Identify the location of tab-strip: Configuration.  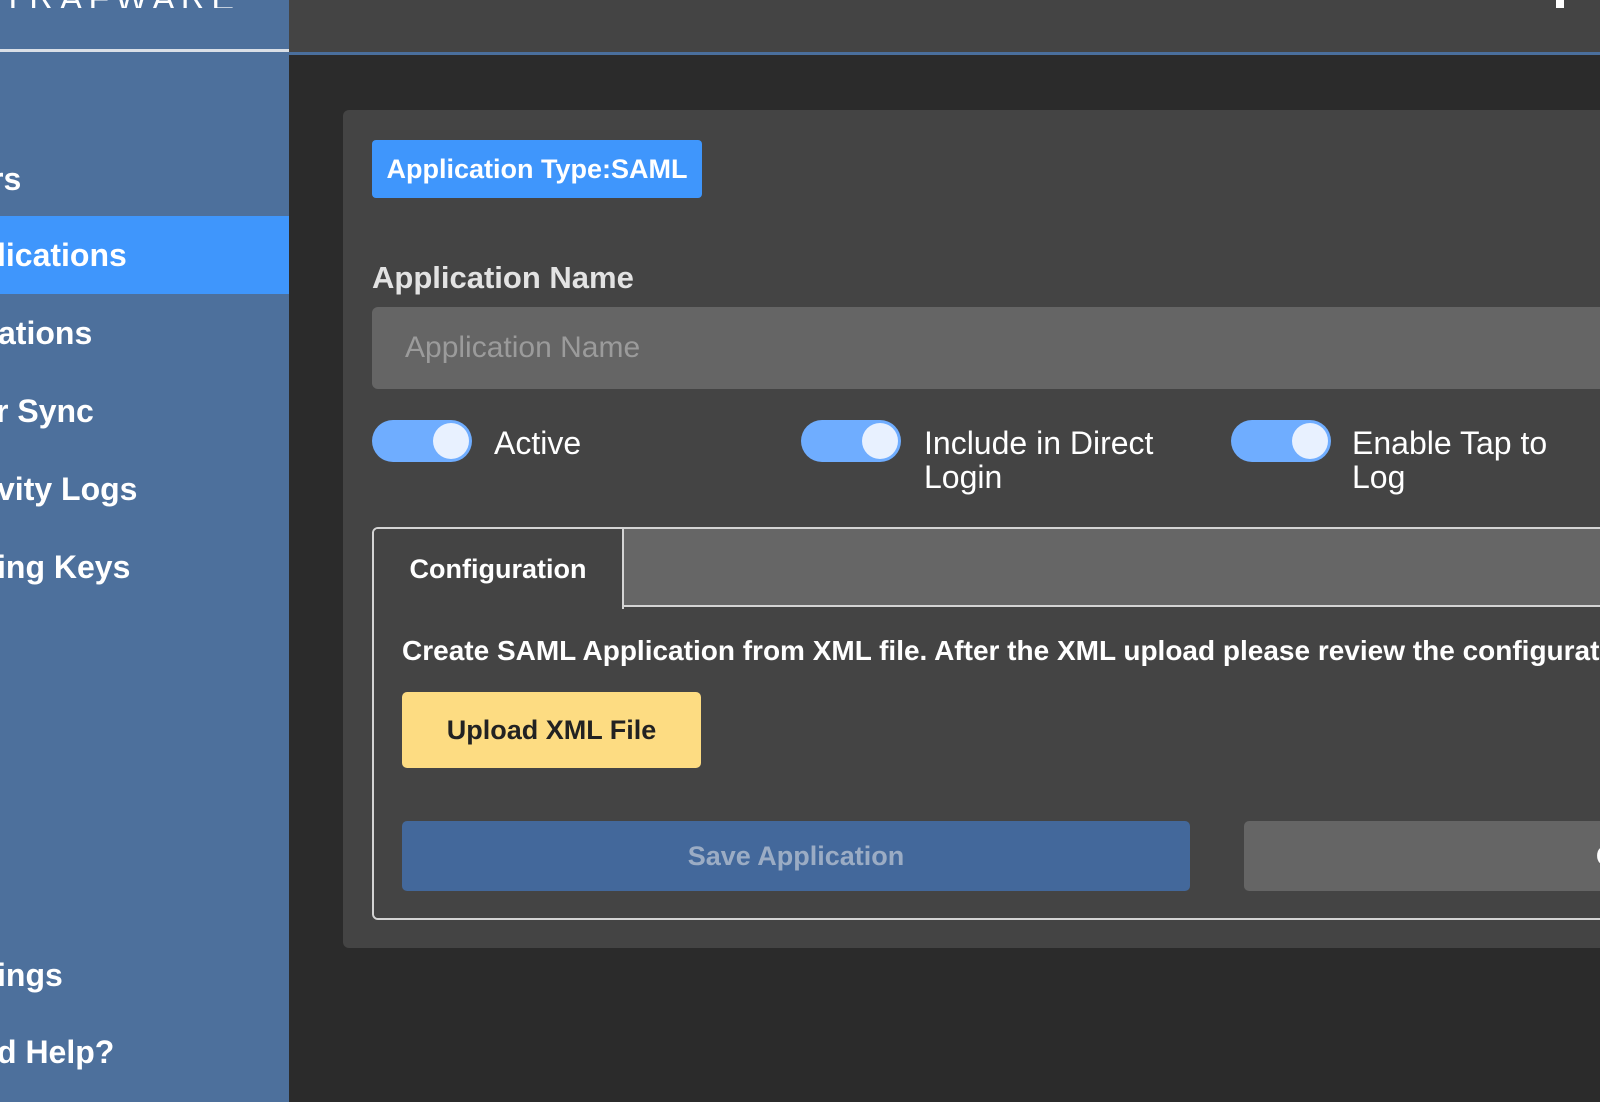
(987, 569).